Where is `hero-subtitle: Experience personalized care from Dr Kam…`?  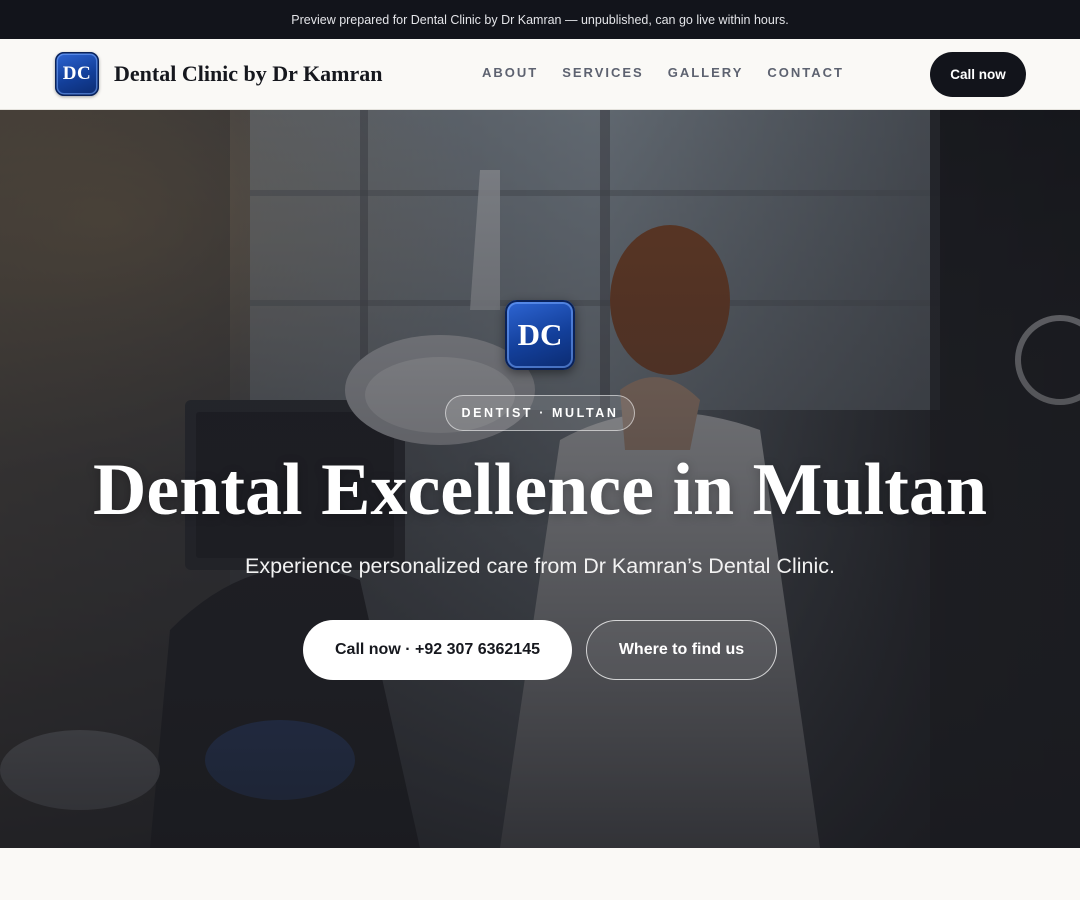 hero-subtitle: Experience personalized care from Dr Kam… is located at coordinates (540, 566).